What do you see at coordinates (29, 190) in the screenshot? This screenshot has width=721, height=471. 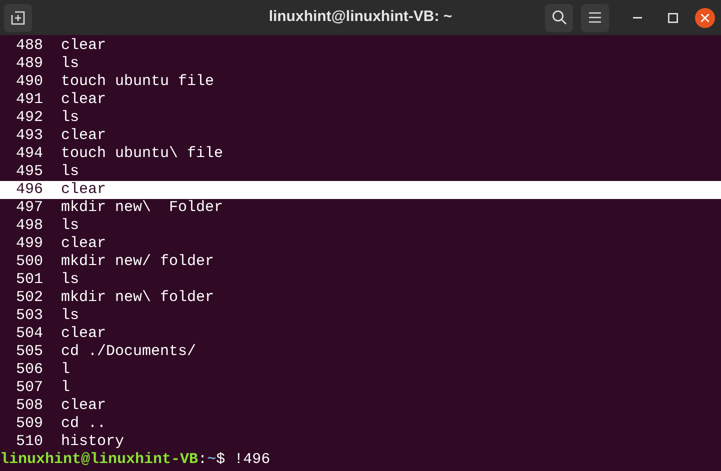 I see `line-number: 496` at bounding box center [29, 190].